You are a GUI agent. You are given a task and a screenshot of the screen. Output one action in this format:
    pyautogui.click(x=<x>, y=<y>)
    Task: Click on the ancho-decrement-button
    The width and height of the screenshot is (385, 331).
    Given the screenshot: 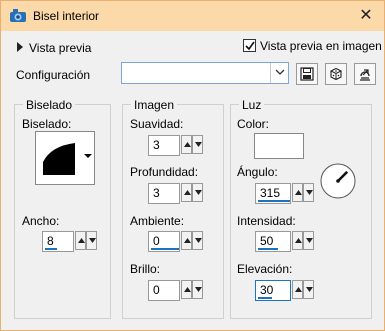 What is the action you would take?
    pyautogui.click(x=91, y=240)
    